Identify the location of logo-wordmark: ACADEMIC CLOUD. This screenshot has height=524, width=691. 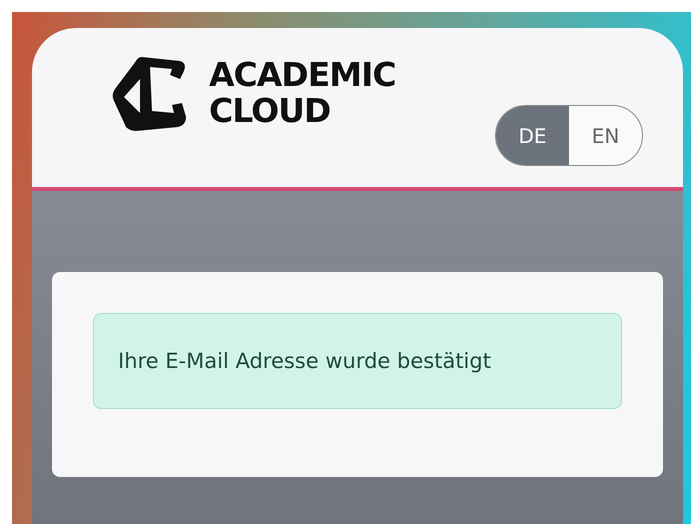
(302, 93).